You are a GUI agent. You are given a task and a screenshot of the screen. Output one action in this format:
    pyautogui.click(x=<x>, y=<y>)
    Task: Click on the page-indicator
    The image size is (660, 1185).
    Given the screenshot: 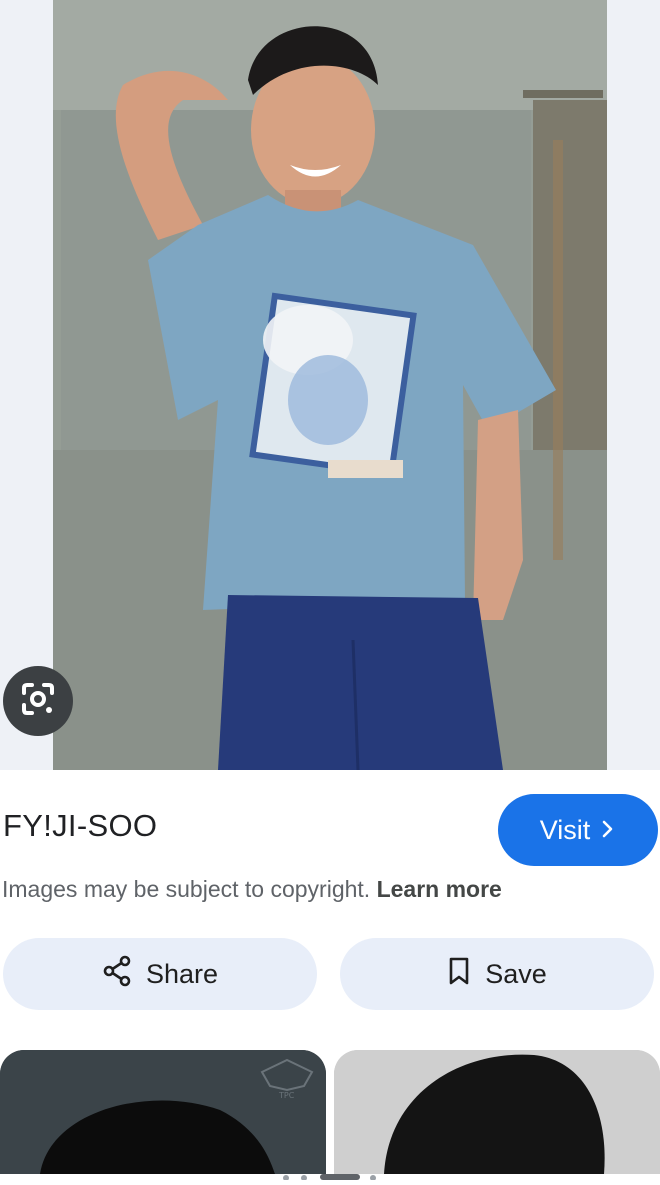 What is the action you would take?
    pyautogui.click(x=330, y=1174)
    